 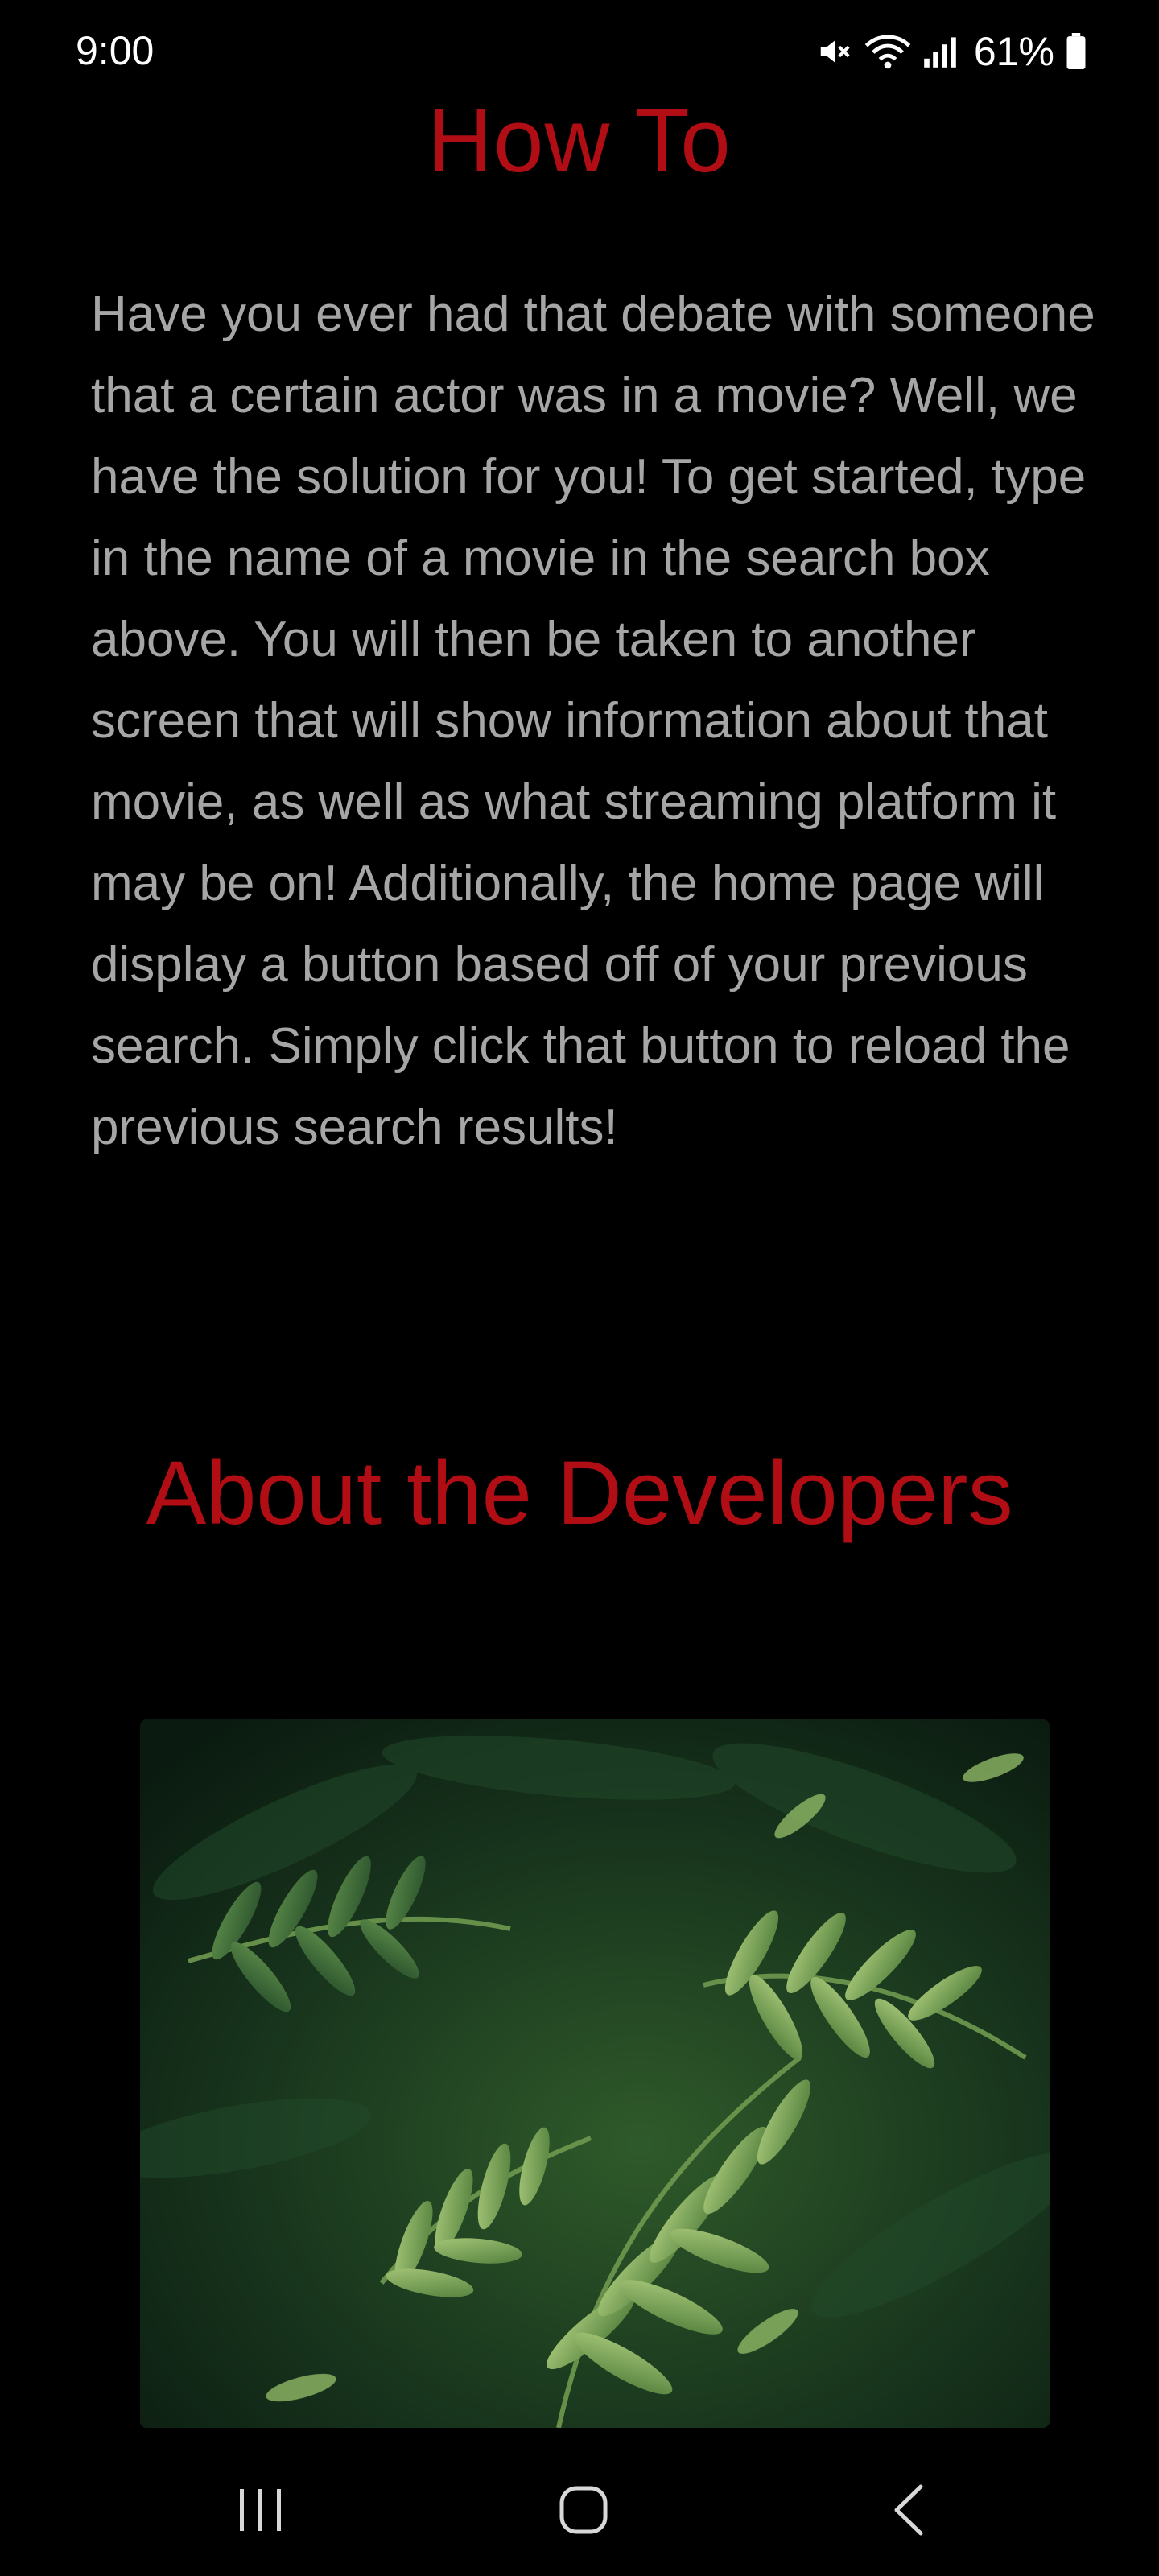 What do you see at coordinates (579, 1493) in the screenshot?
I see `about-developers-heading: About the Developers` at bounding box center [579, 1493].